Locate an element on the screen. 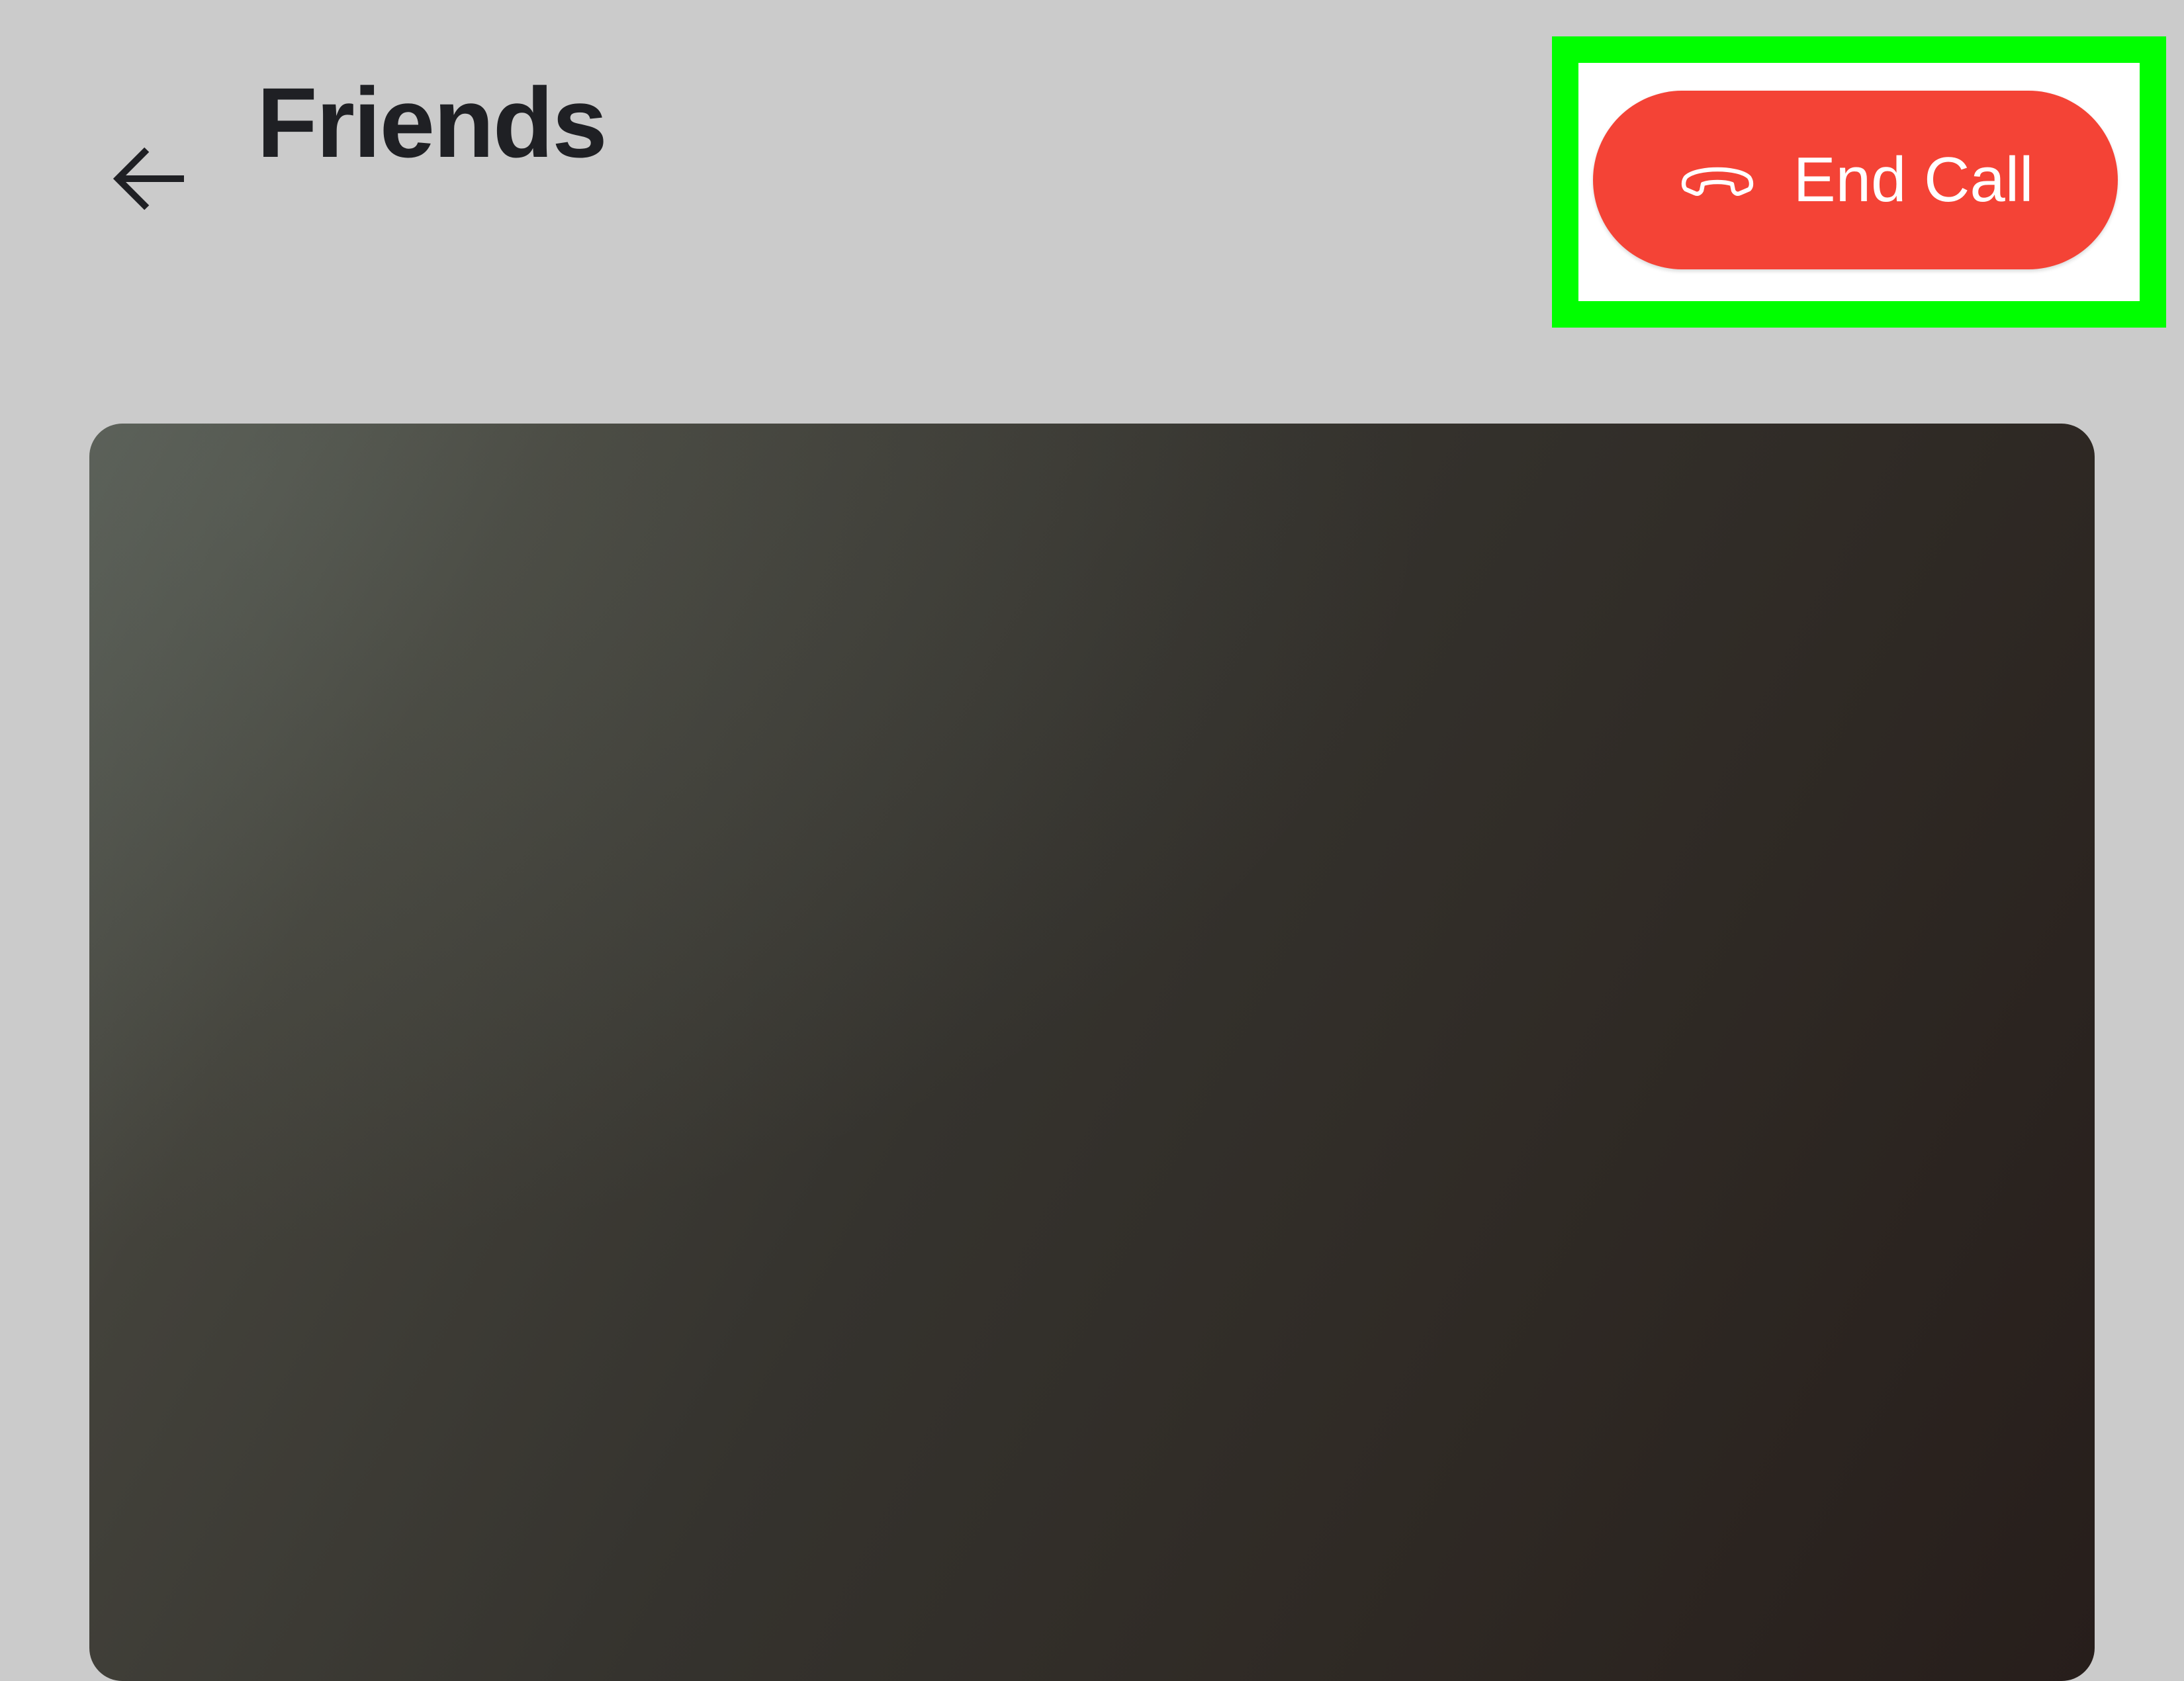 The height and width of the screenshot is (1681, 2184). back-button is located at coordinates (151, 179).